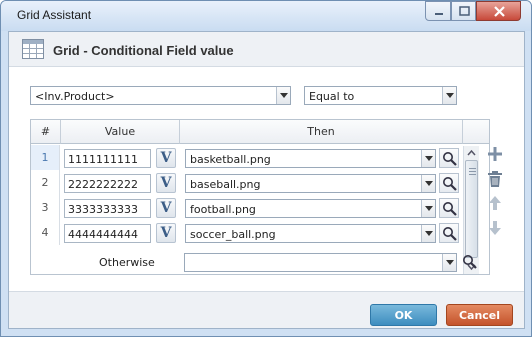 The height and width of the screenshot is (337, 532). I want to click on value-input: 1111111111, so click(107, 158).